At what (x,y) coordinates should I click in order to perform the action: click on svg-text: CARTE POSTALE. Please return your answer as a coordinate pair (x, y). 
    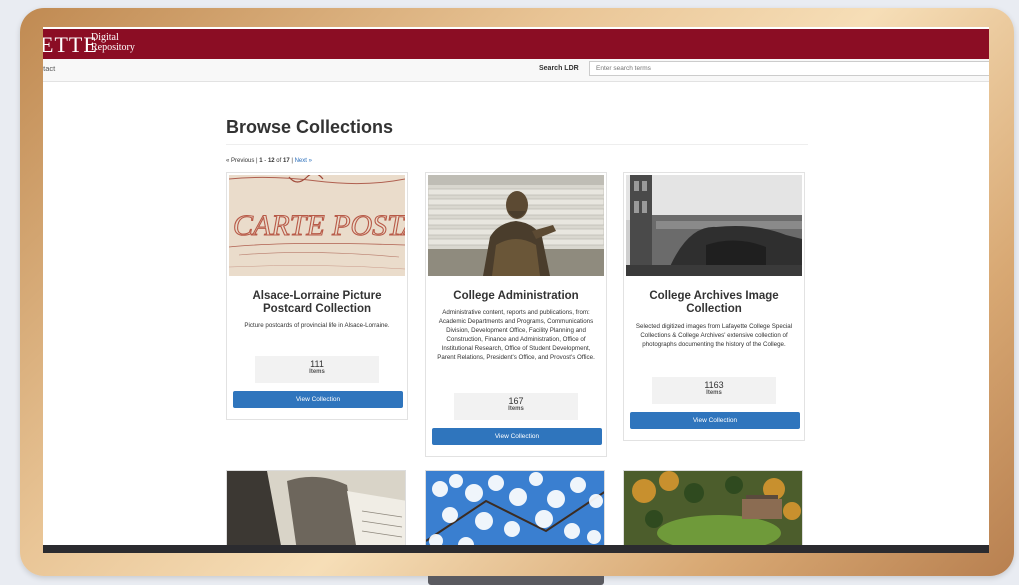
    Looking at the image, I should click on (319, 225).